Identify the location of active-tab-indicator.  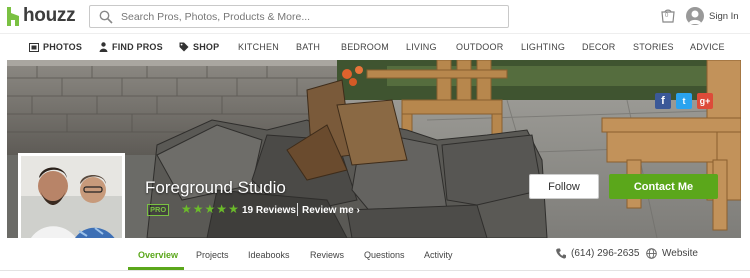
(156, 268).